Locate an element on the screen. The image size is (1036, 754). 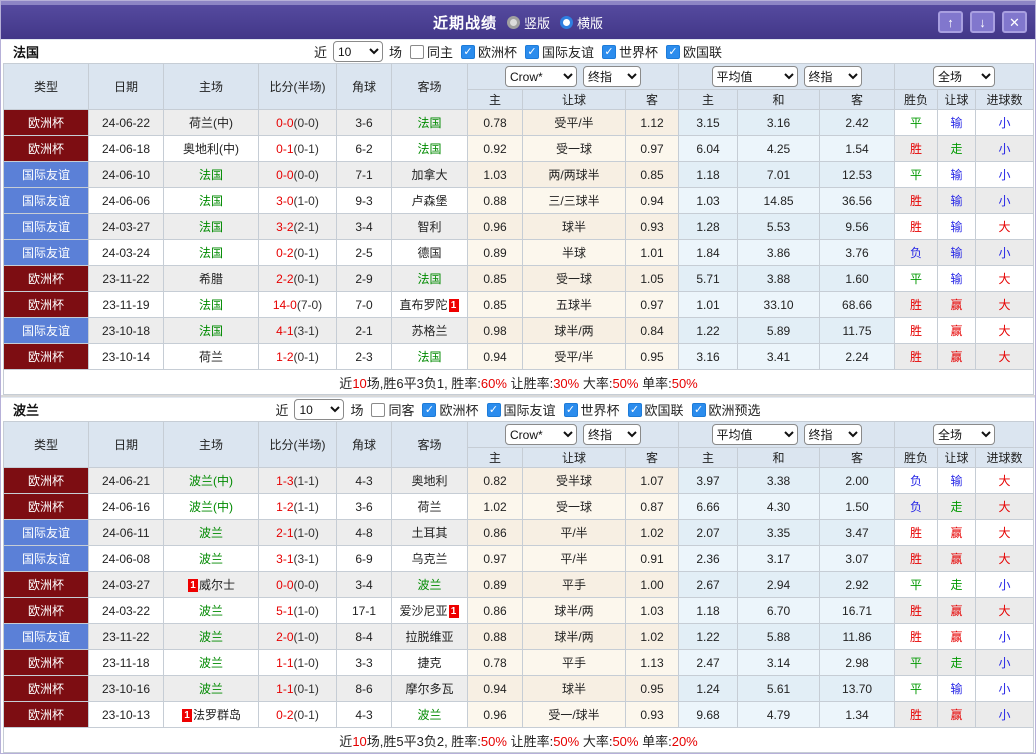
away-team: 法国 is located at coordinates (429, 122).